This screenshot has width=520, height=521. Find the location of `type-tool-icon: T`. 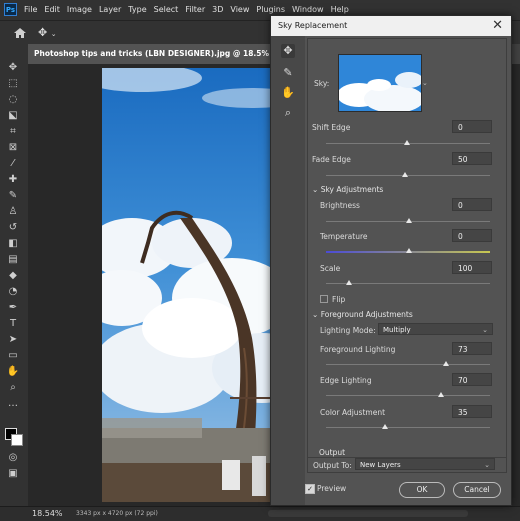

type-tool-icon: T is located at coordinates (13, 324).